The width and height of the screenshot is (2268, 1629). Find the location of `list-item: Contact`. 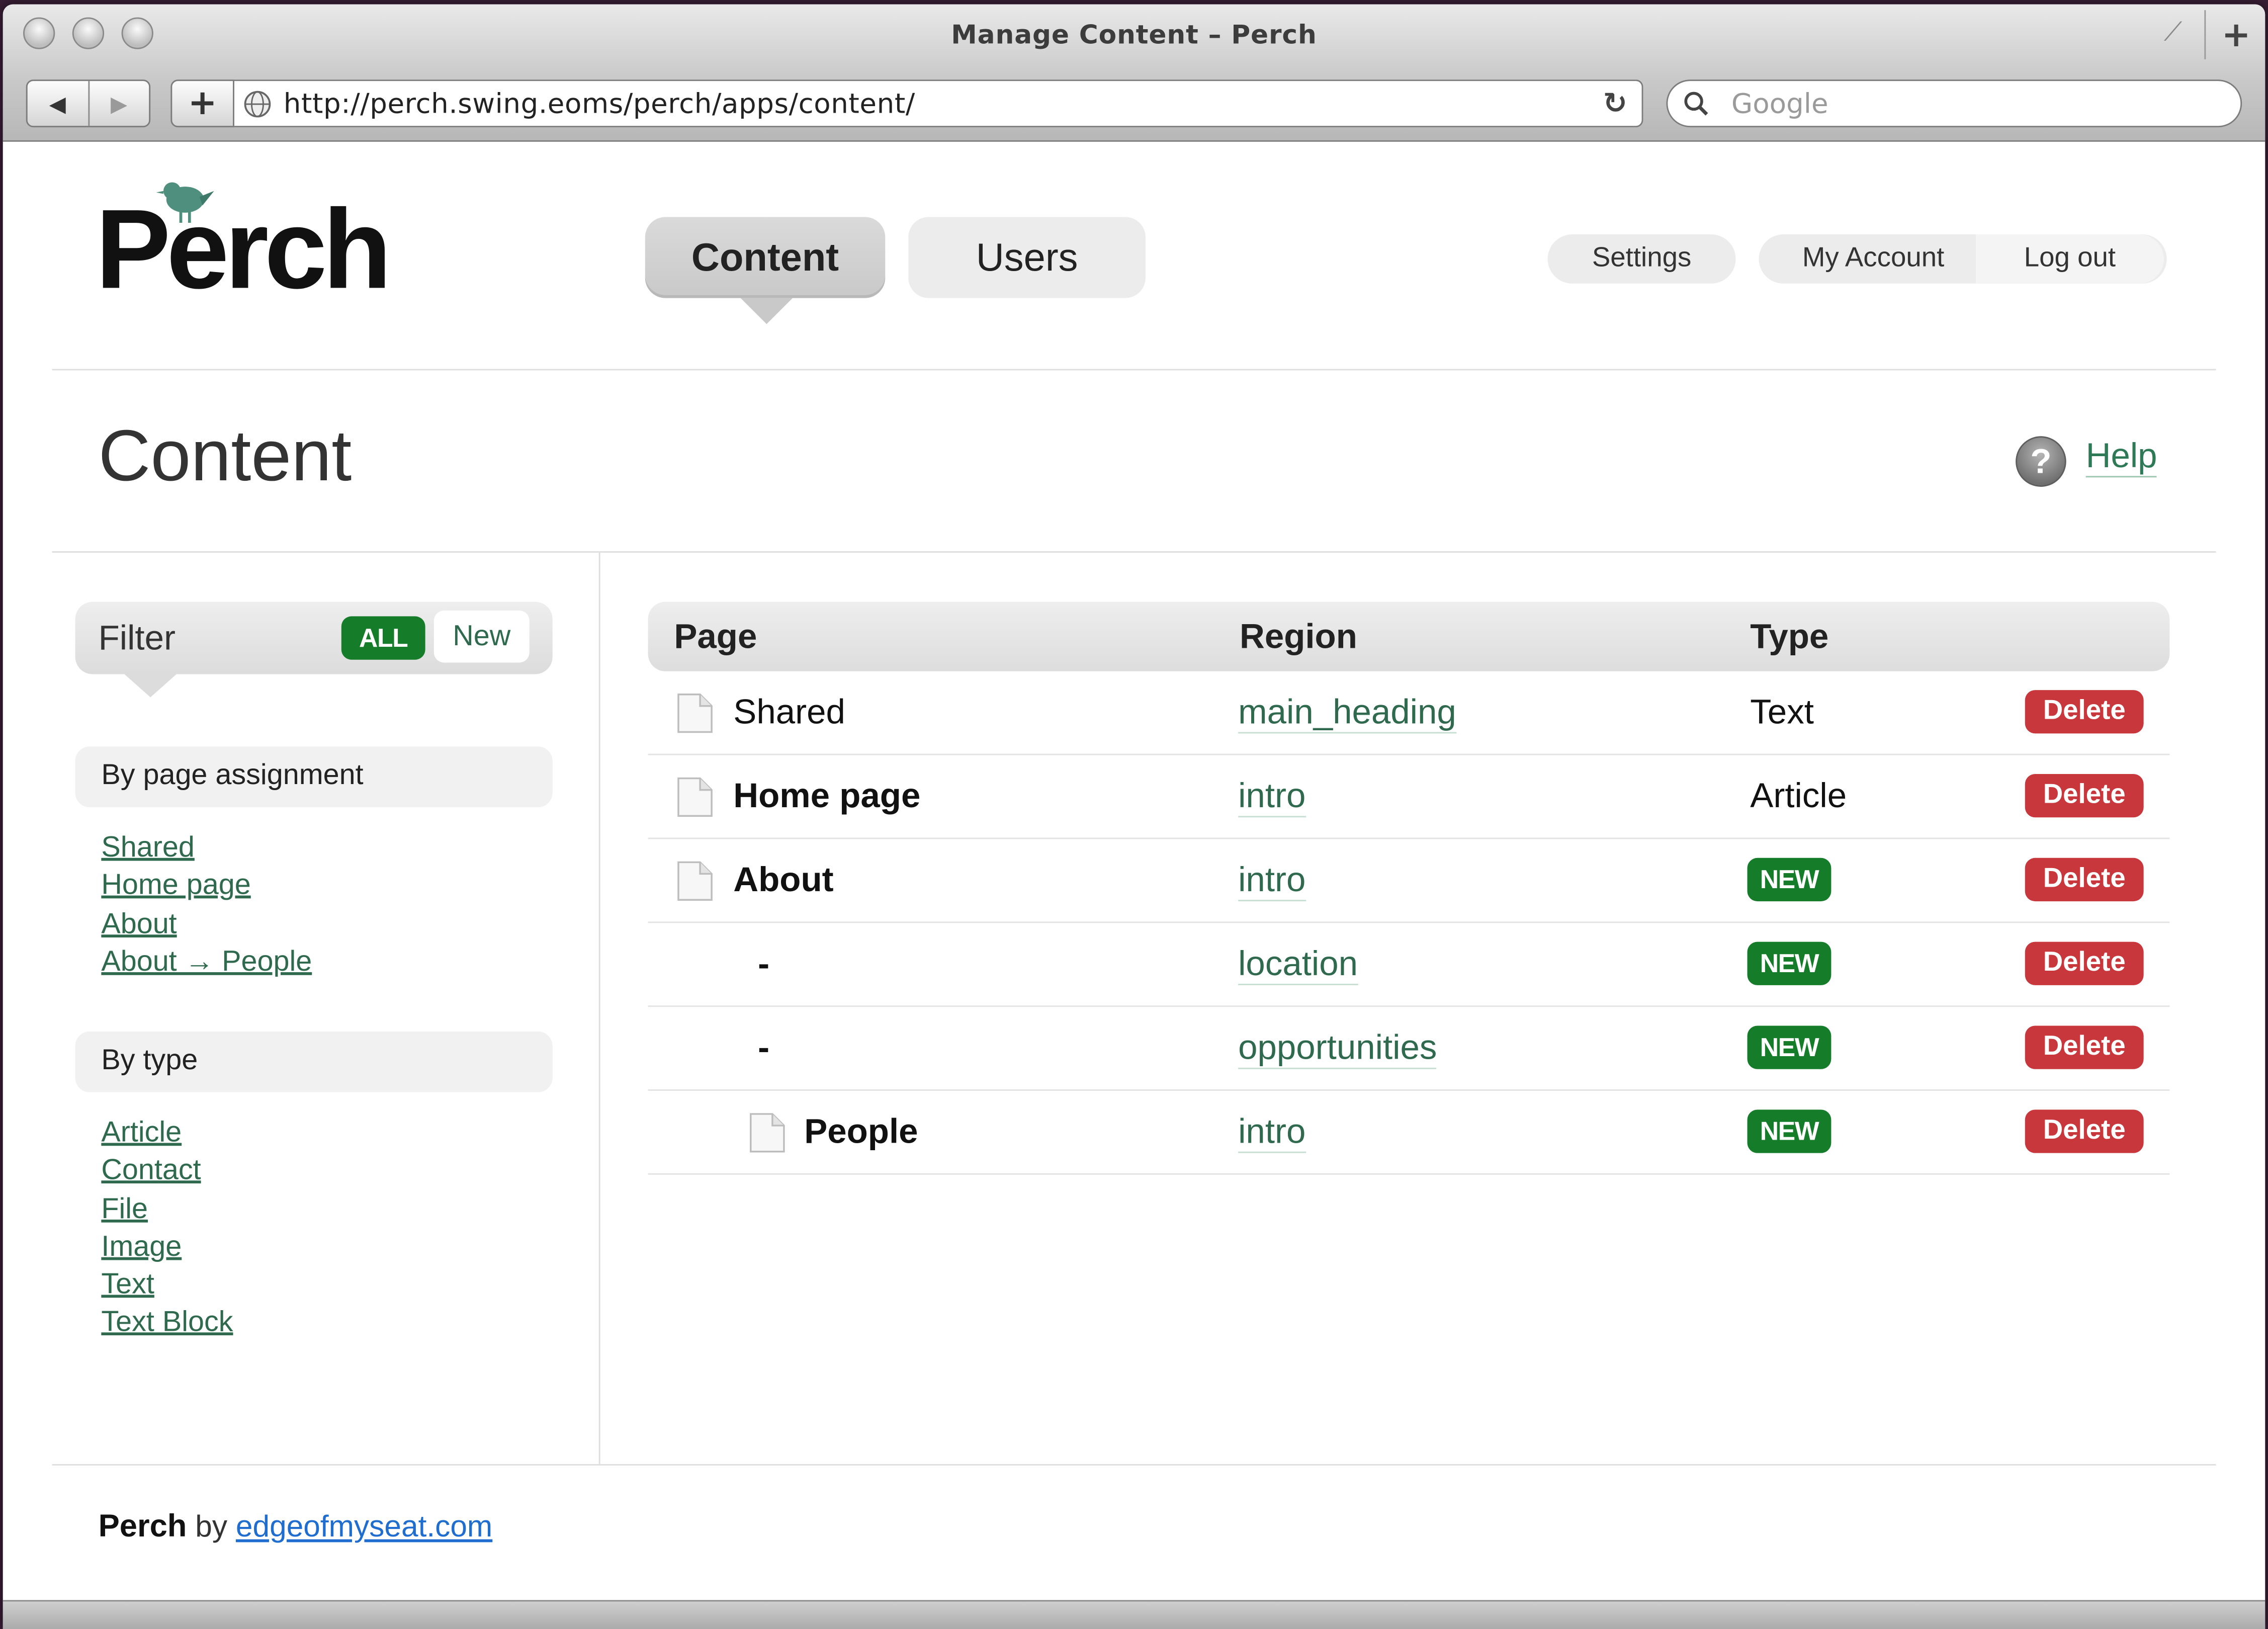

list-item: Contact is located at coordinates (167, 1174).